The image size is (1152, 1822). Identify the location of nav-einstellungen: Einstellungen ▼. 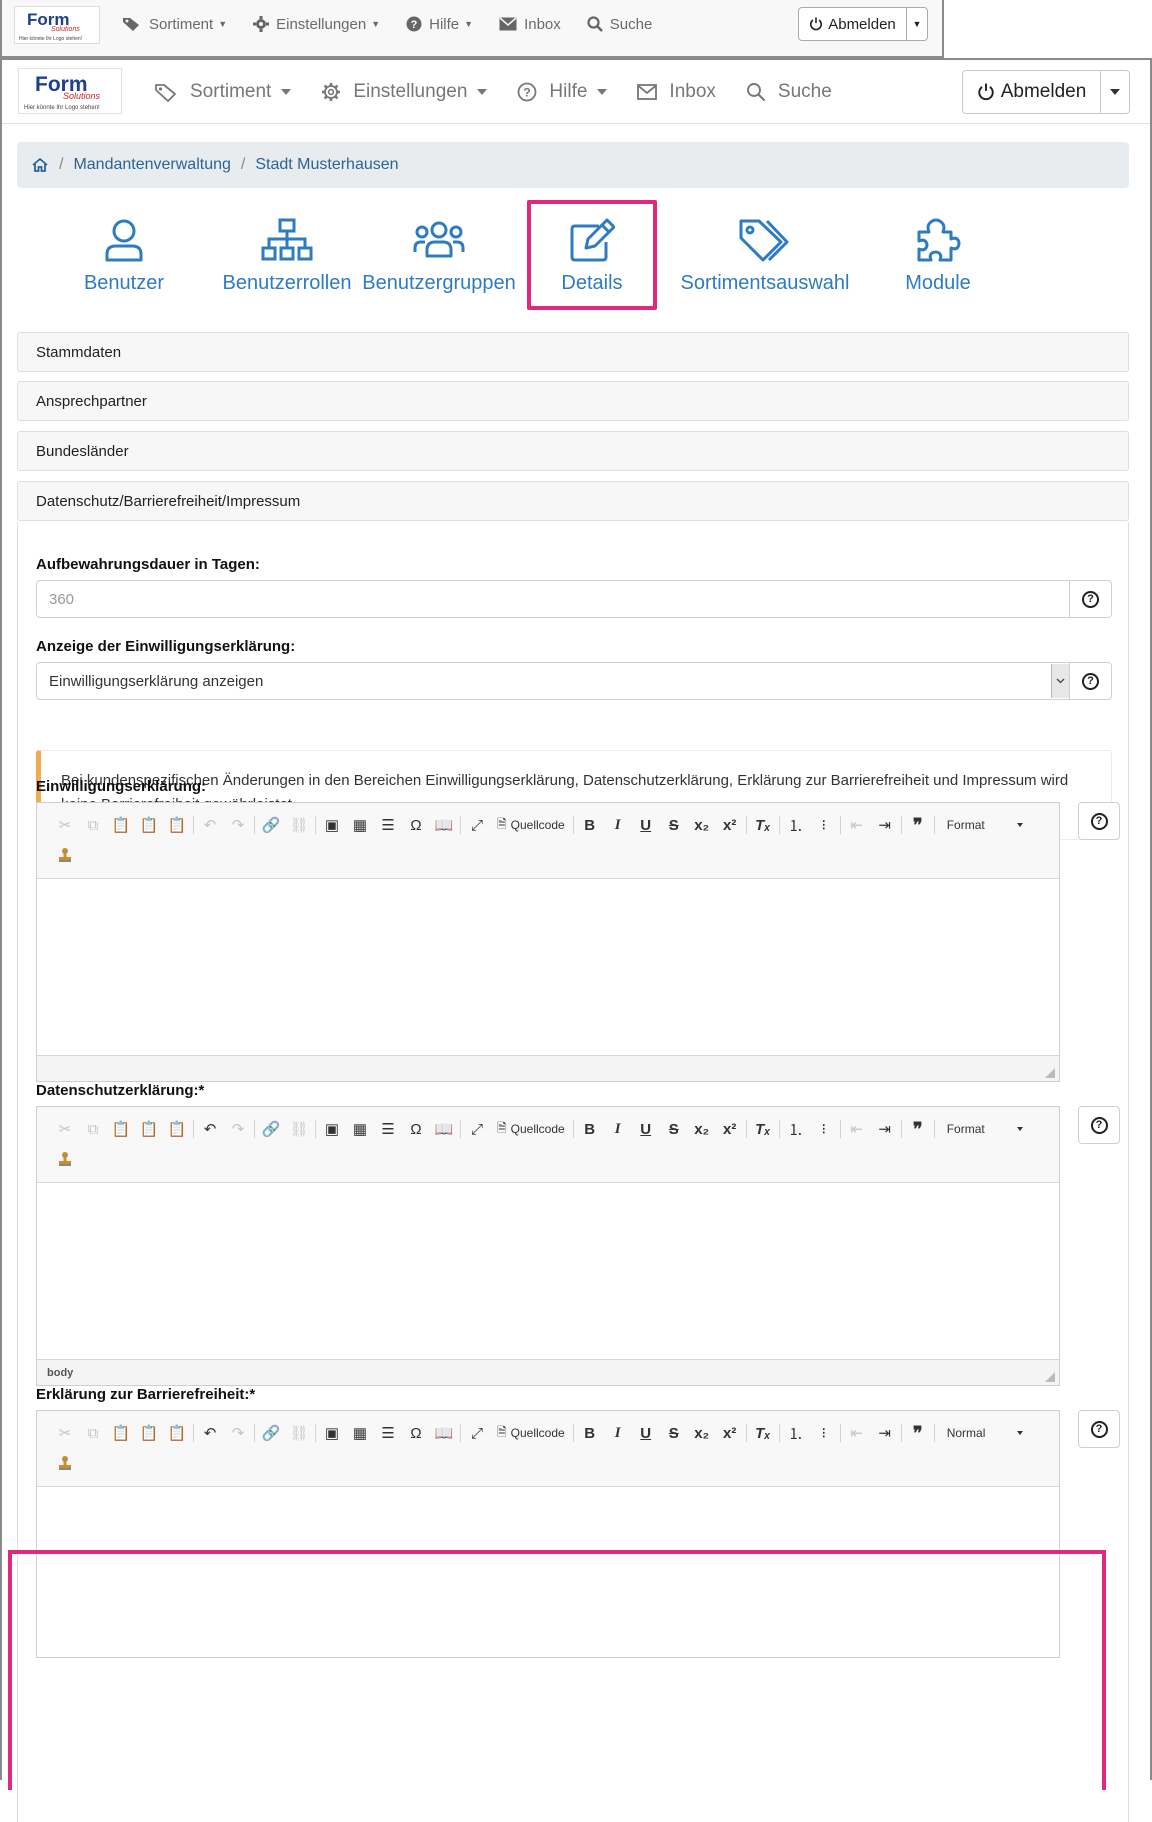
(316, 24).